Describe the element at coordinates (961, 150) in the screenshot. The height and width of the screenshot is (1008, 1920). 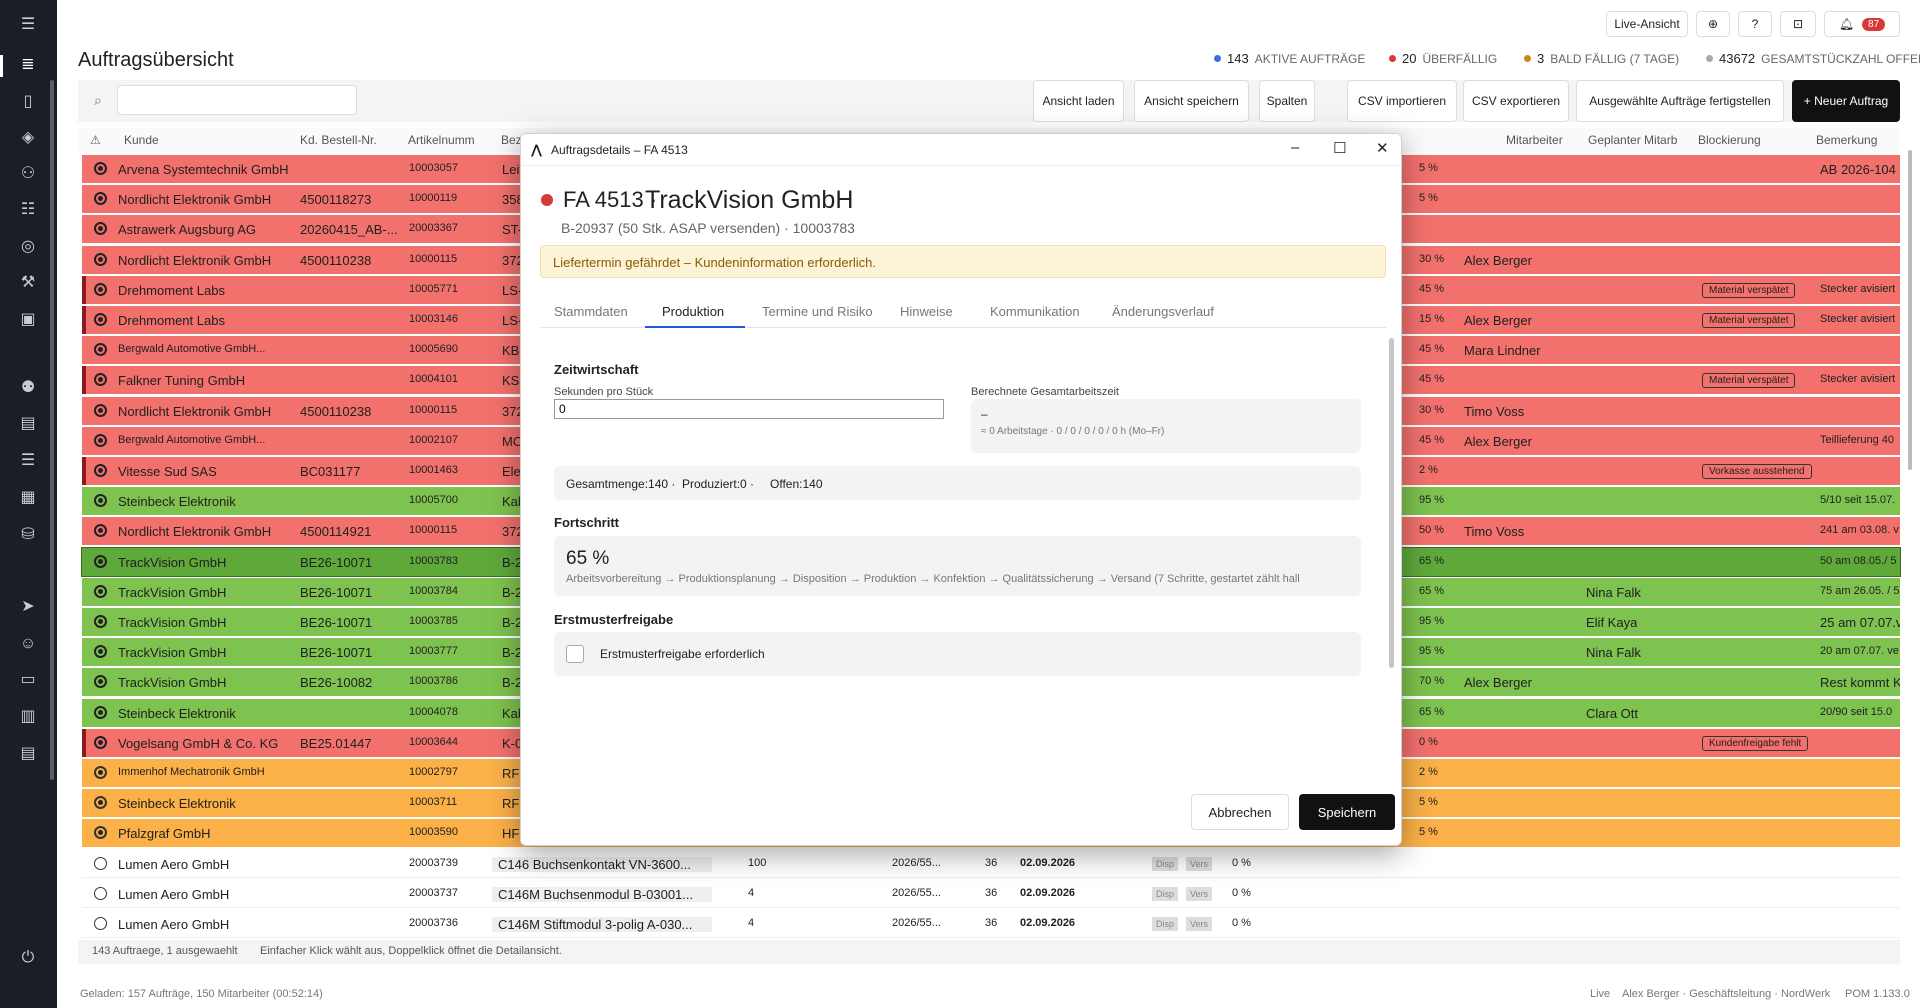
I see `dialog-titlebar: ⋀ Auftragsdetails – FA 4513 – ☐ ✕` at that location.